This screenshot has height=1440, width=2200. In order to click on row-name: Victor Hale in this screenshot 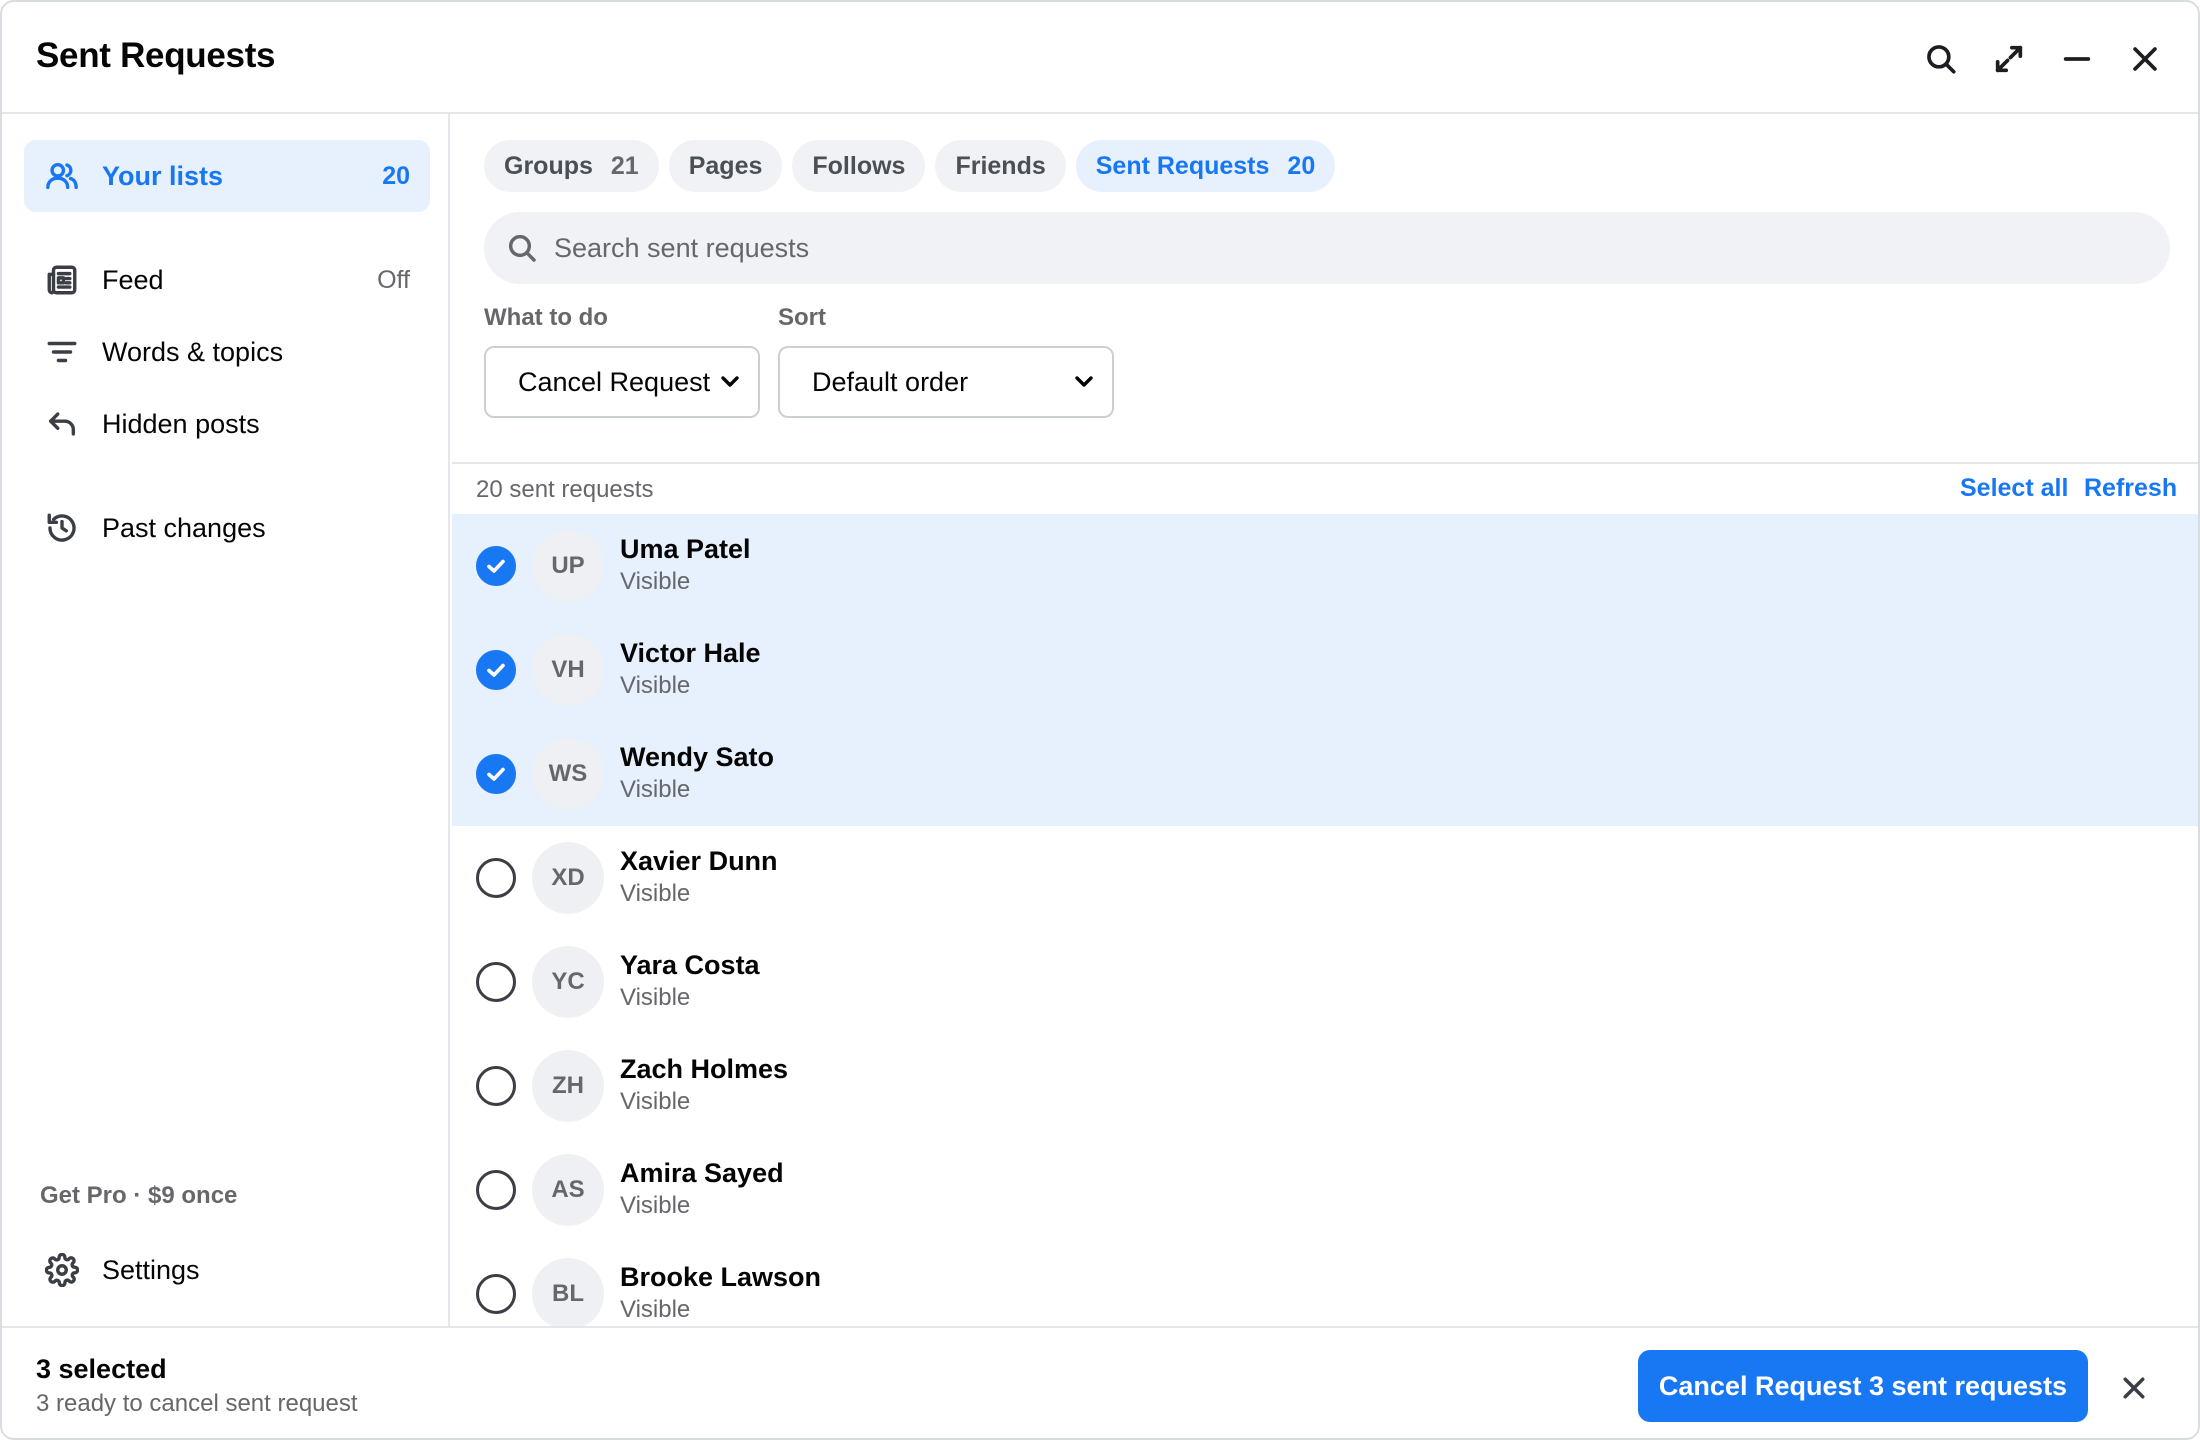, I will do `click(690, 653)`.